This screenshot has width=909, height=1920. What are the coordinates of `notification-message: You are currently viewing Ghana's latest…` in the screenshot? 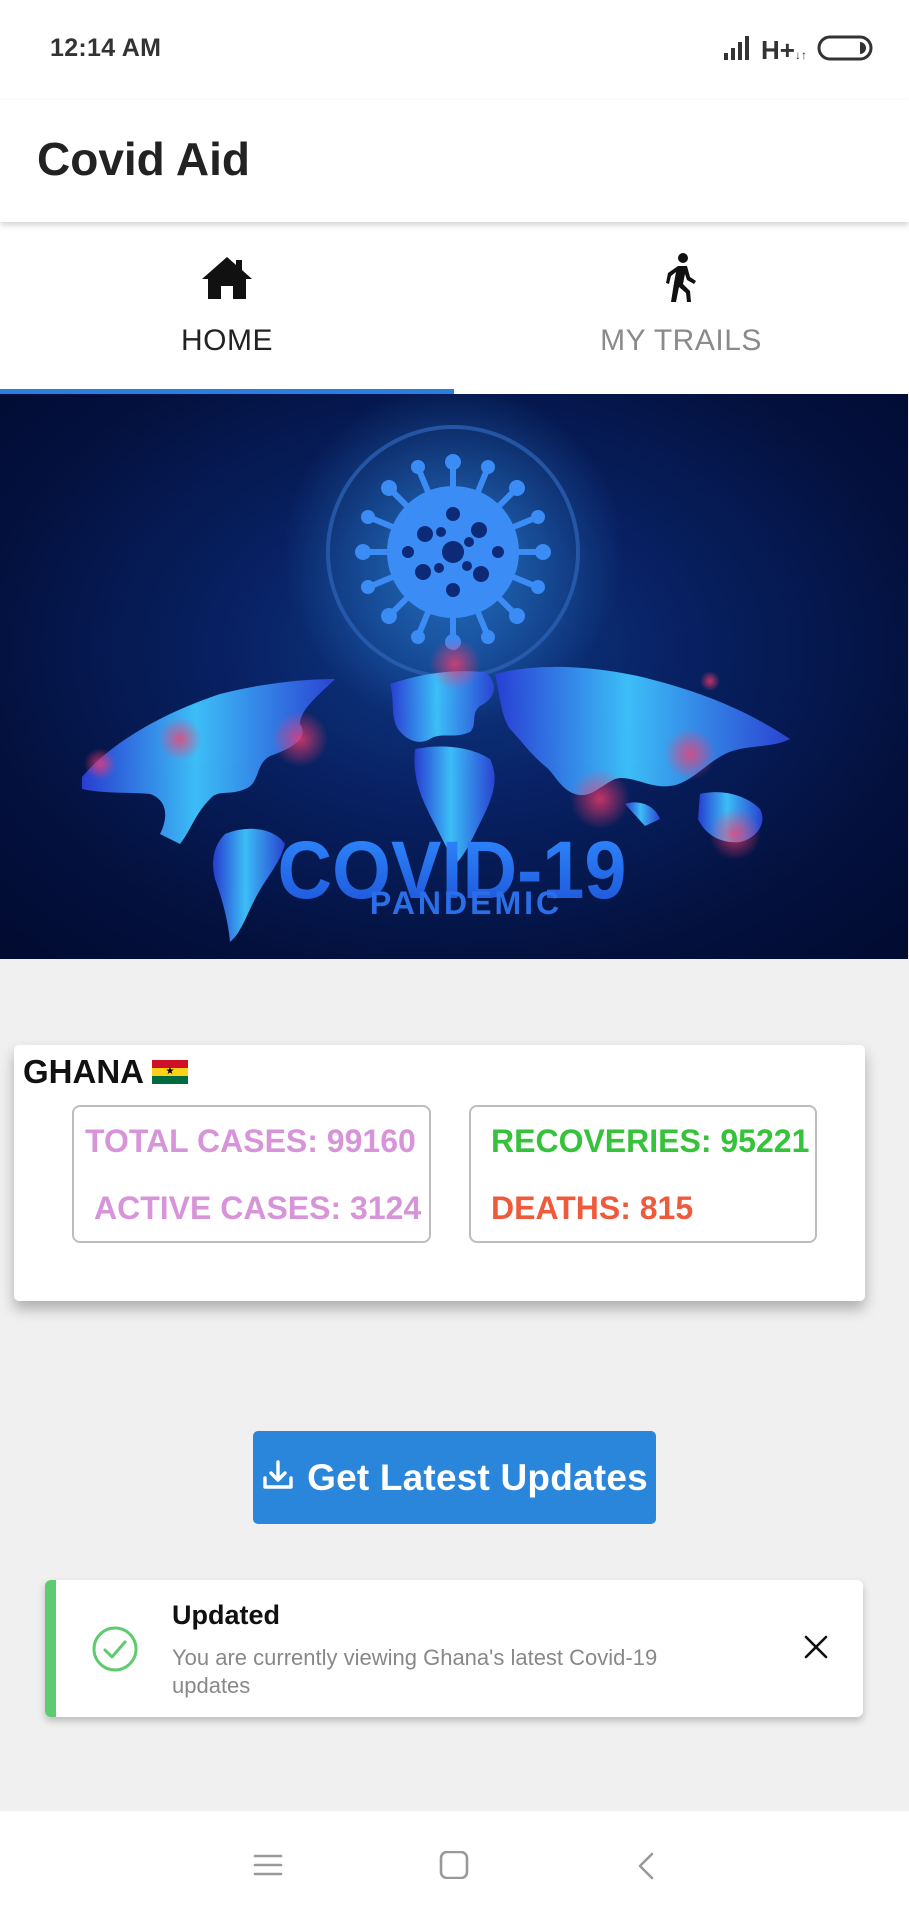 It's located at (415, 1671).